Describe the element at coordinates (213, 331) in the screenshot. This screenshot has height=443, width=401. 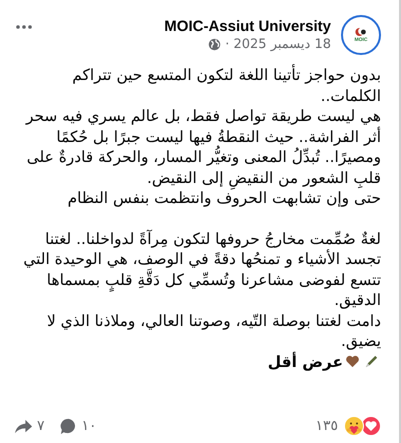
I see `post-text: دامت لغتنا بوصلة التّيه، وصوتنا العالي، وملاذنا الذي لا يضيق.` at that location.